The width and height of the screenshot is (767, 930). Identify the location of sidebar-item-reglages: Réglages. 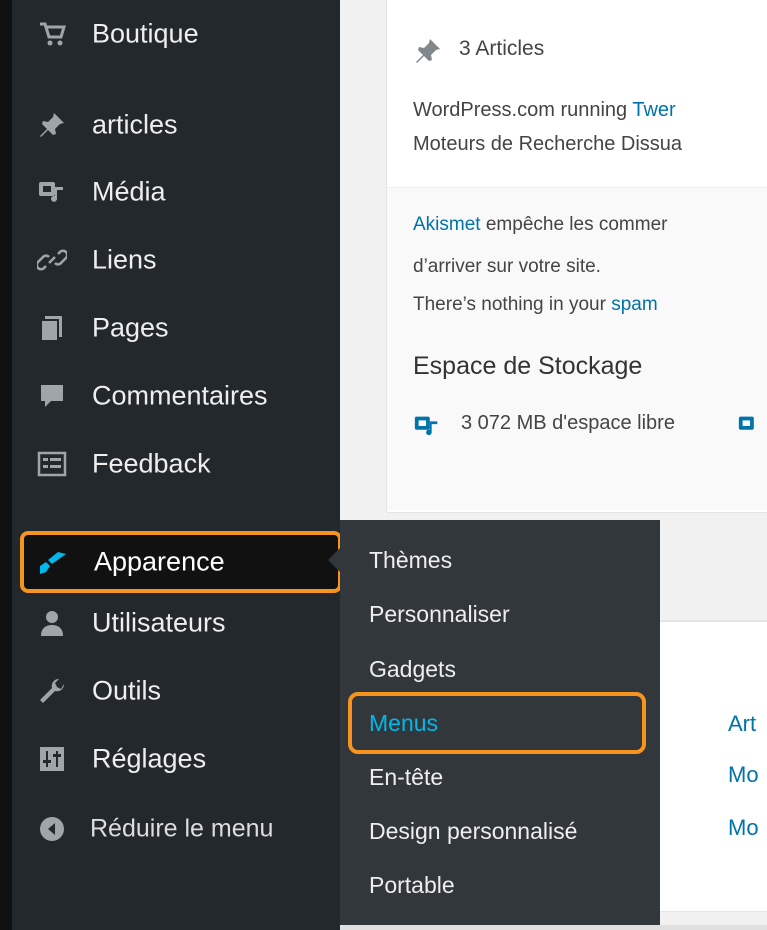
(176, 759).